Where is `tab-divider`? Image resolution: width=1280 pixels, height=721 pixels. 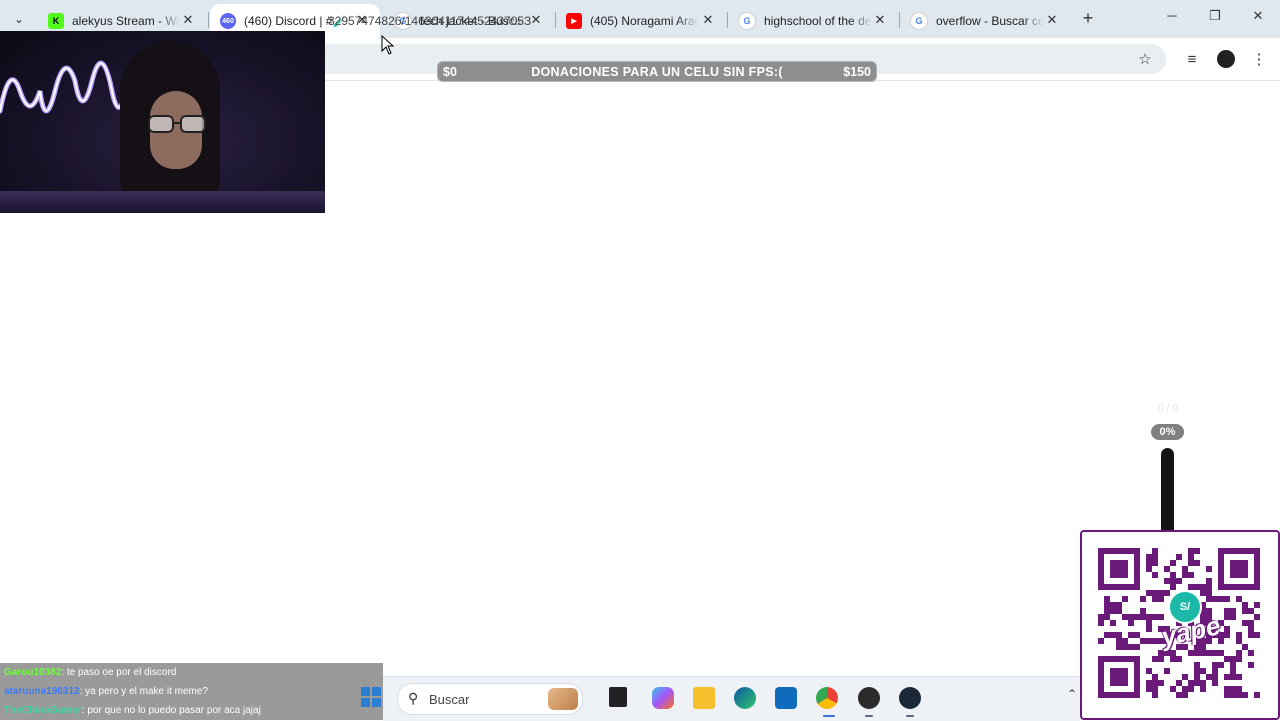
tab-divider is located at coordinates (208, 20).